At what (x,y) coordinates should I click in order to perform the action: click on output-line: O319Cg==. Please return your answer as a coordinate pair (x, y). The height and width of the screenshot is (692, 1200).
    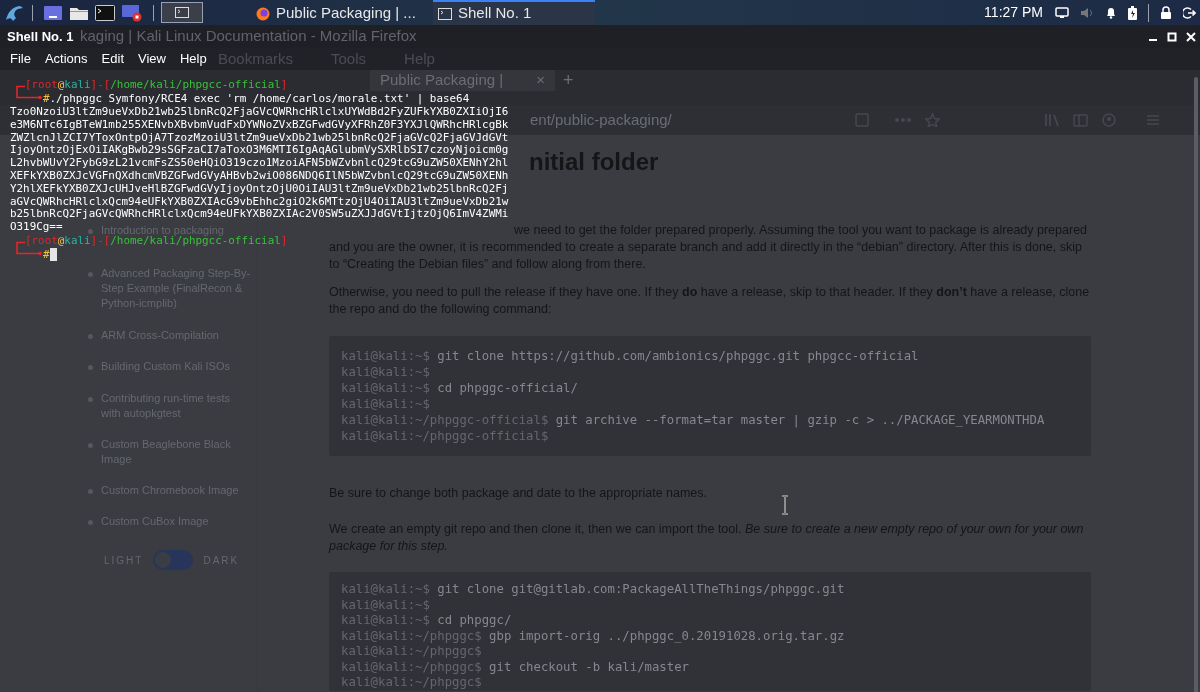
    Looking at the image, I should click on (36, 227).